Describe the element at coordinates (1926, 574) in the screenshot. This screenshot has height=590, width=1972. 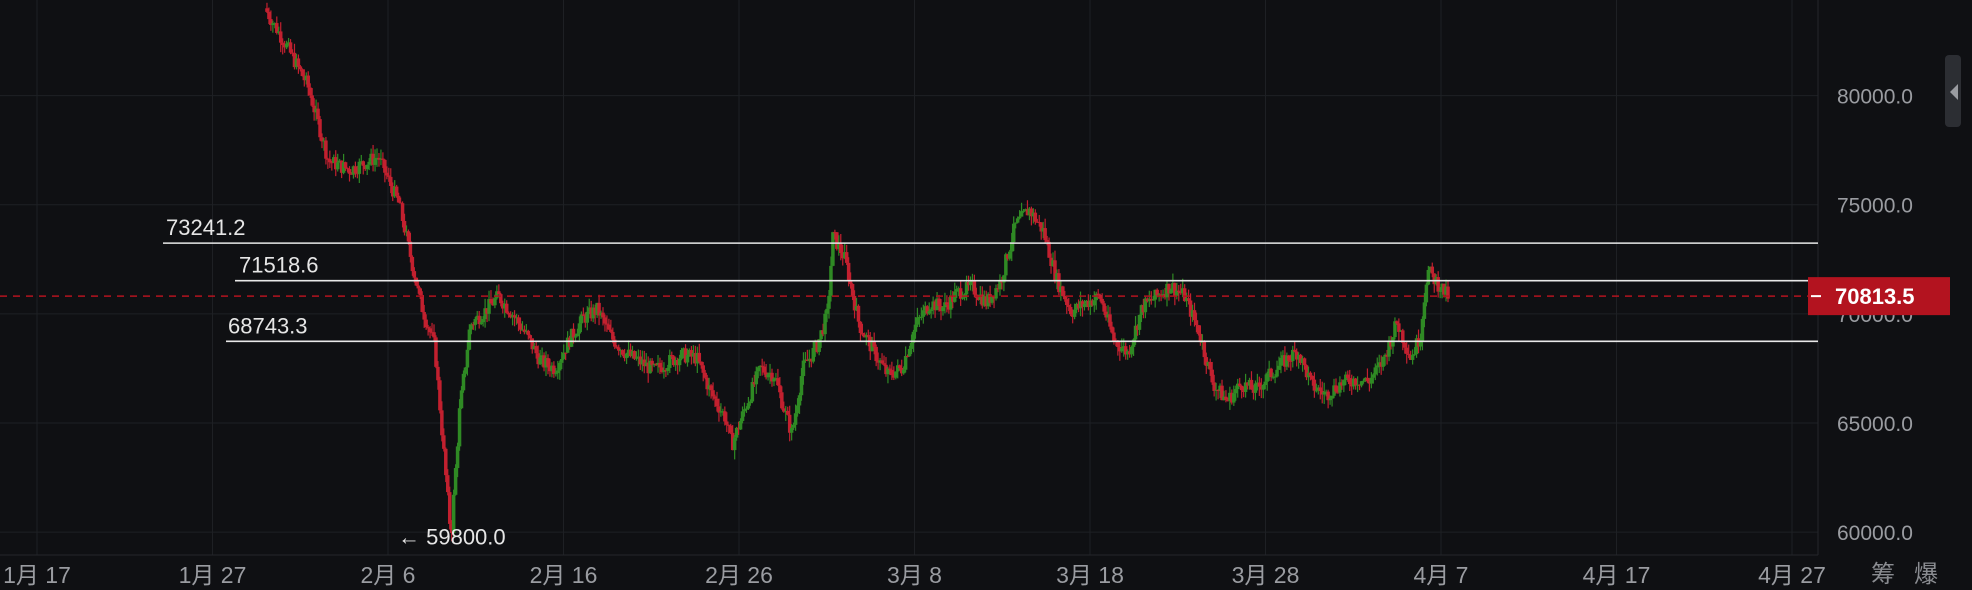
I see `liquidation-button: 爆` at that location.